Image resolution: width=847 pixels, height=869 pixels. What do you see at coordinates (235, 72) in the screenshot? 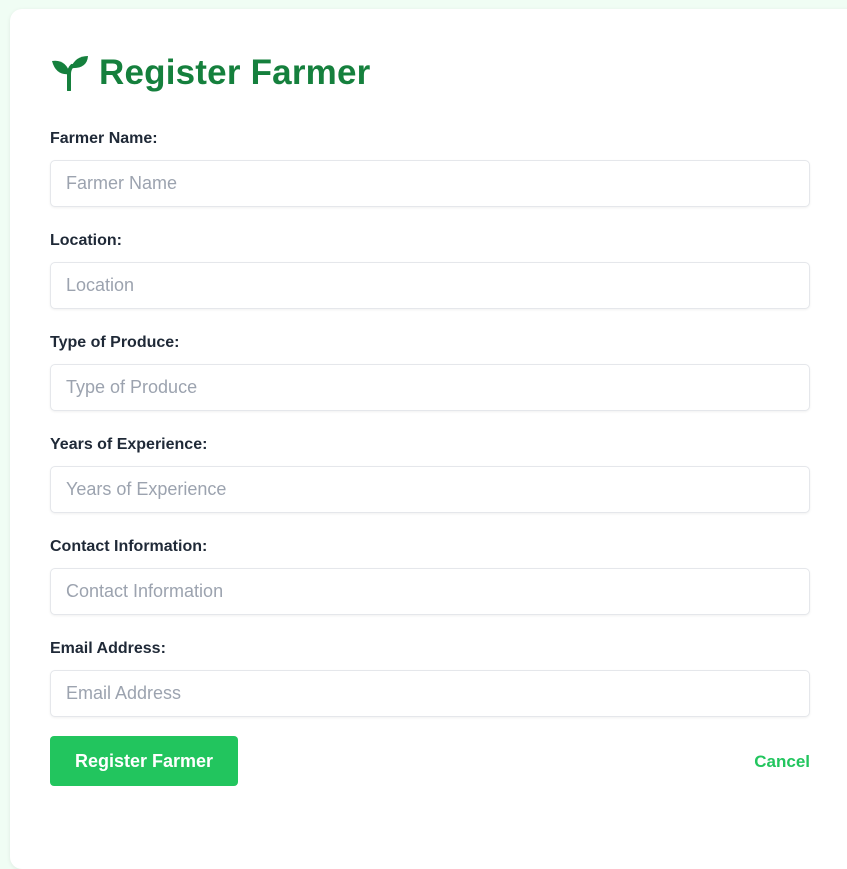
I see `page-title: Register Farmer` at bounding box center [235, 72].